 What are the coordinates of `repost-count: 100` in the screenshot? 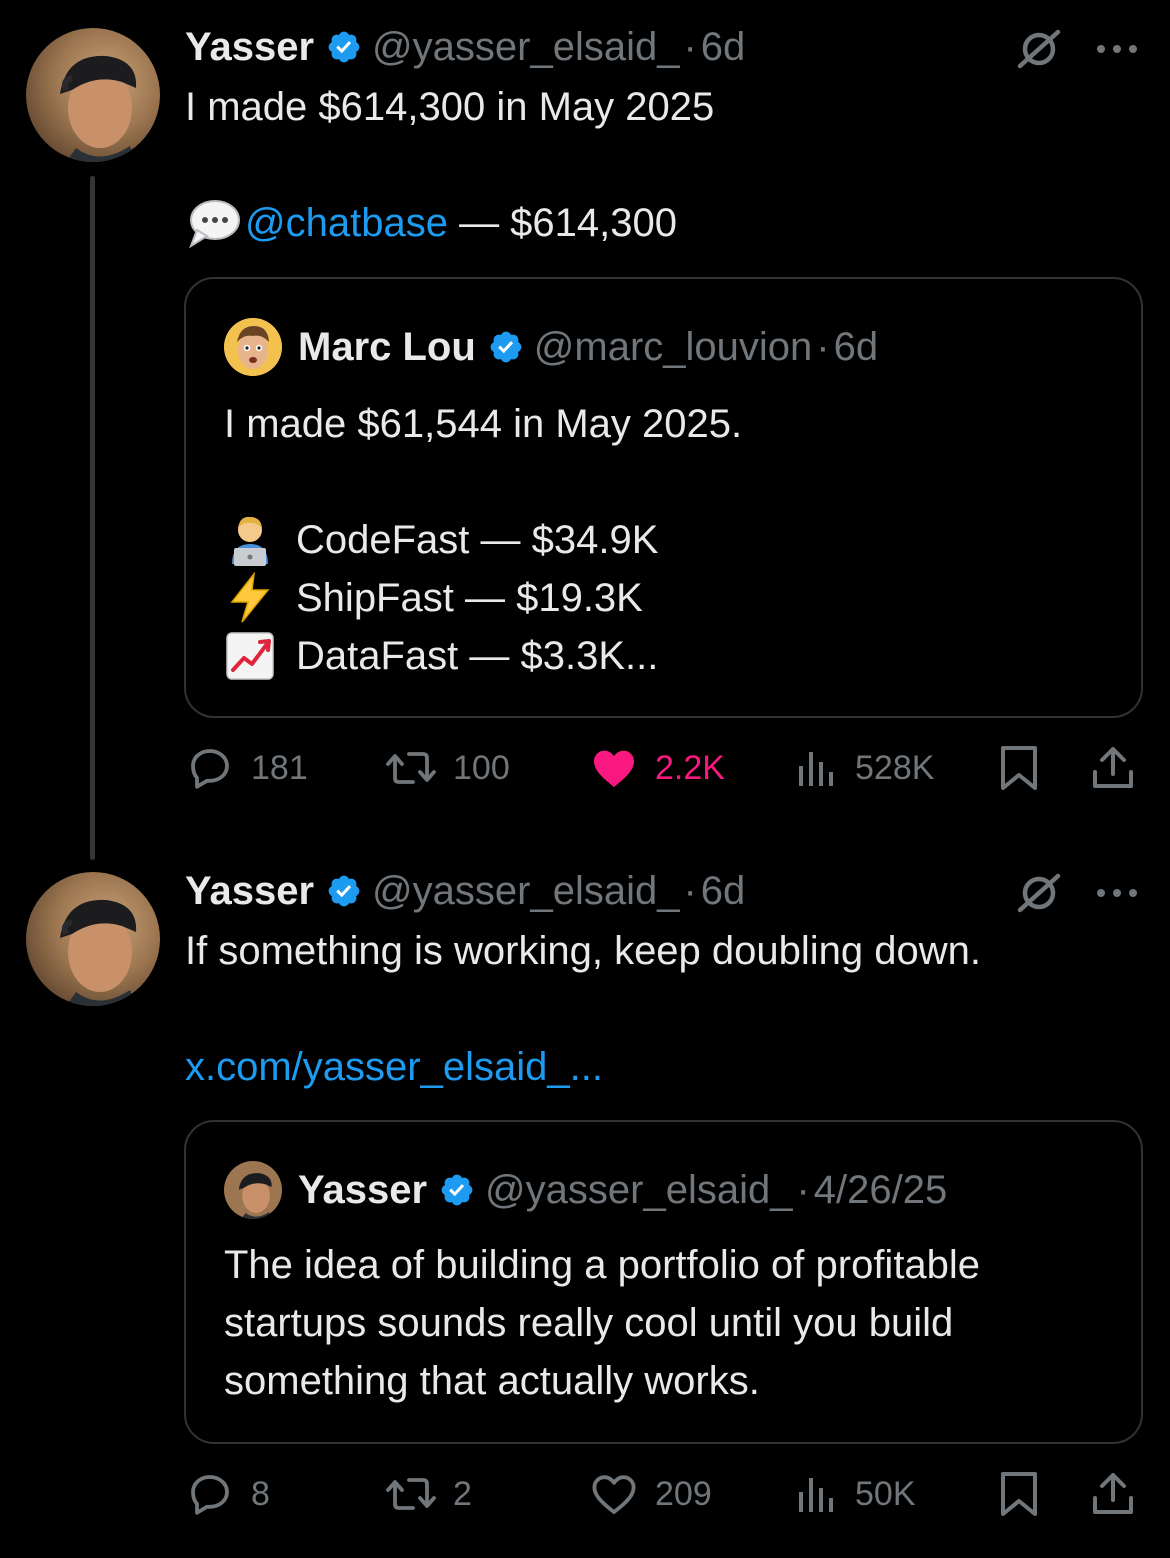 It's located at (481, 767).